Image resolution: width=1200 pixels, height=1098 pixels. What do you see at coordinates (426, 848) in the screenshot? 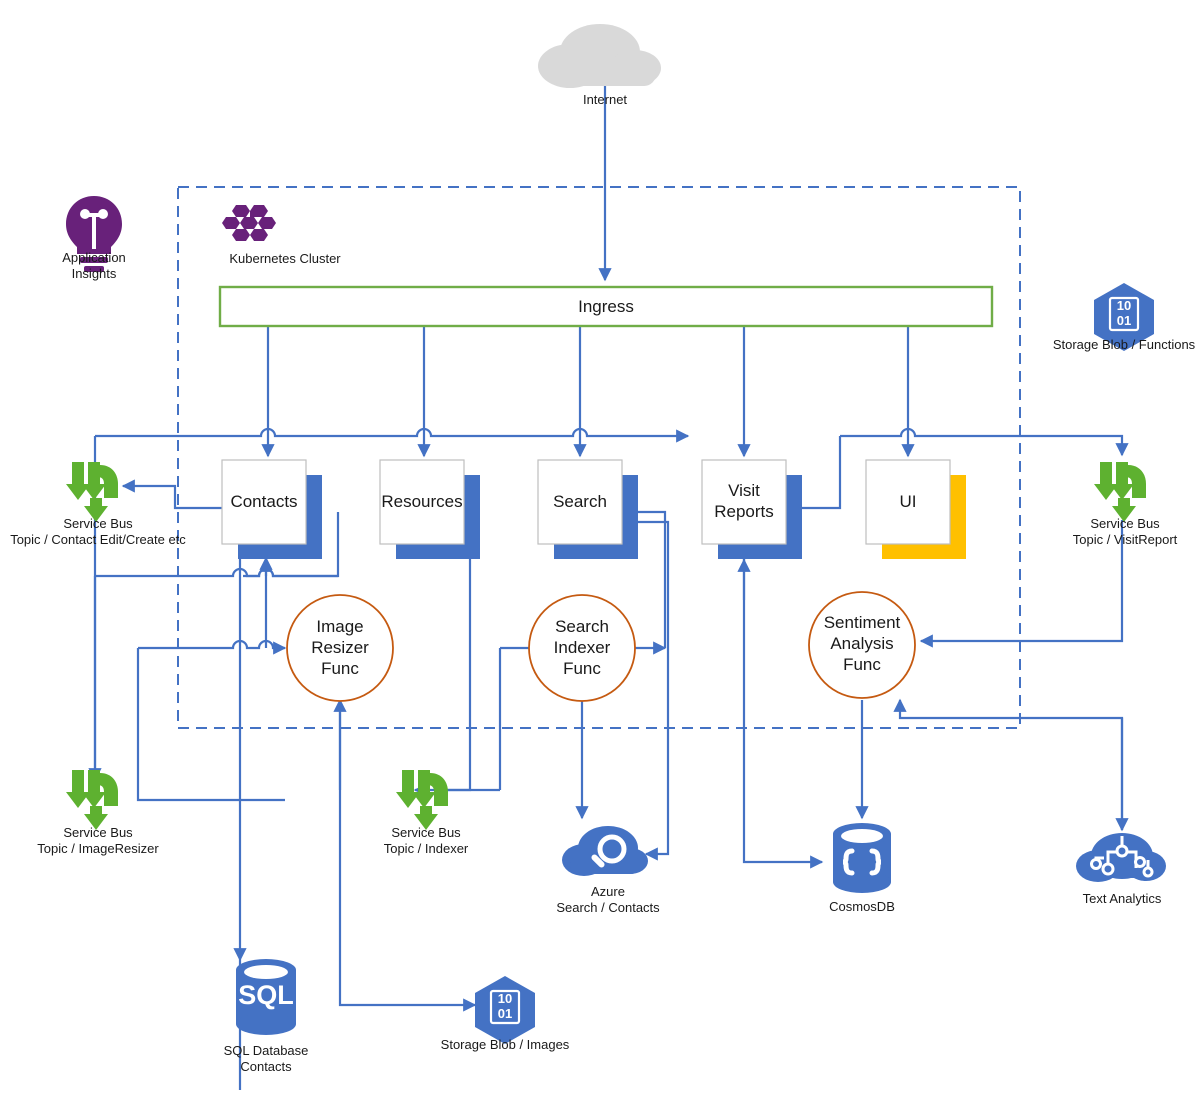
I see `sb-indexer-line2: Topic / Indexer` at bounding box center [426, 848].